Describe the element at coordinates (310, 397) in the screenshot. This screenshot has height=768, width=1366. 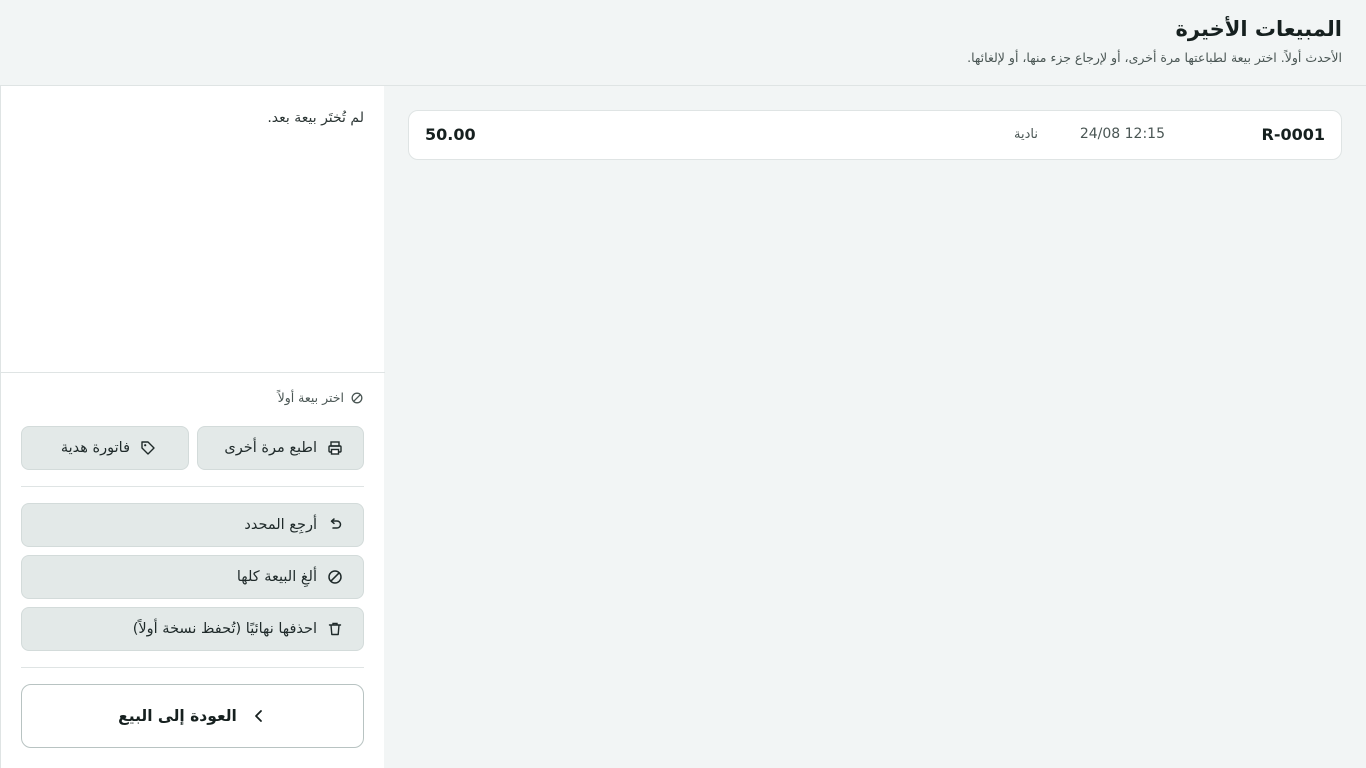
I see `select-hint-text: اختر بيعة أولاً` at that location.